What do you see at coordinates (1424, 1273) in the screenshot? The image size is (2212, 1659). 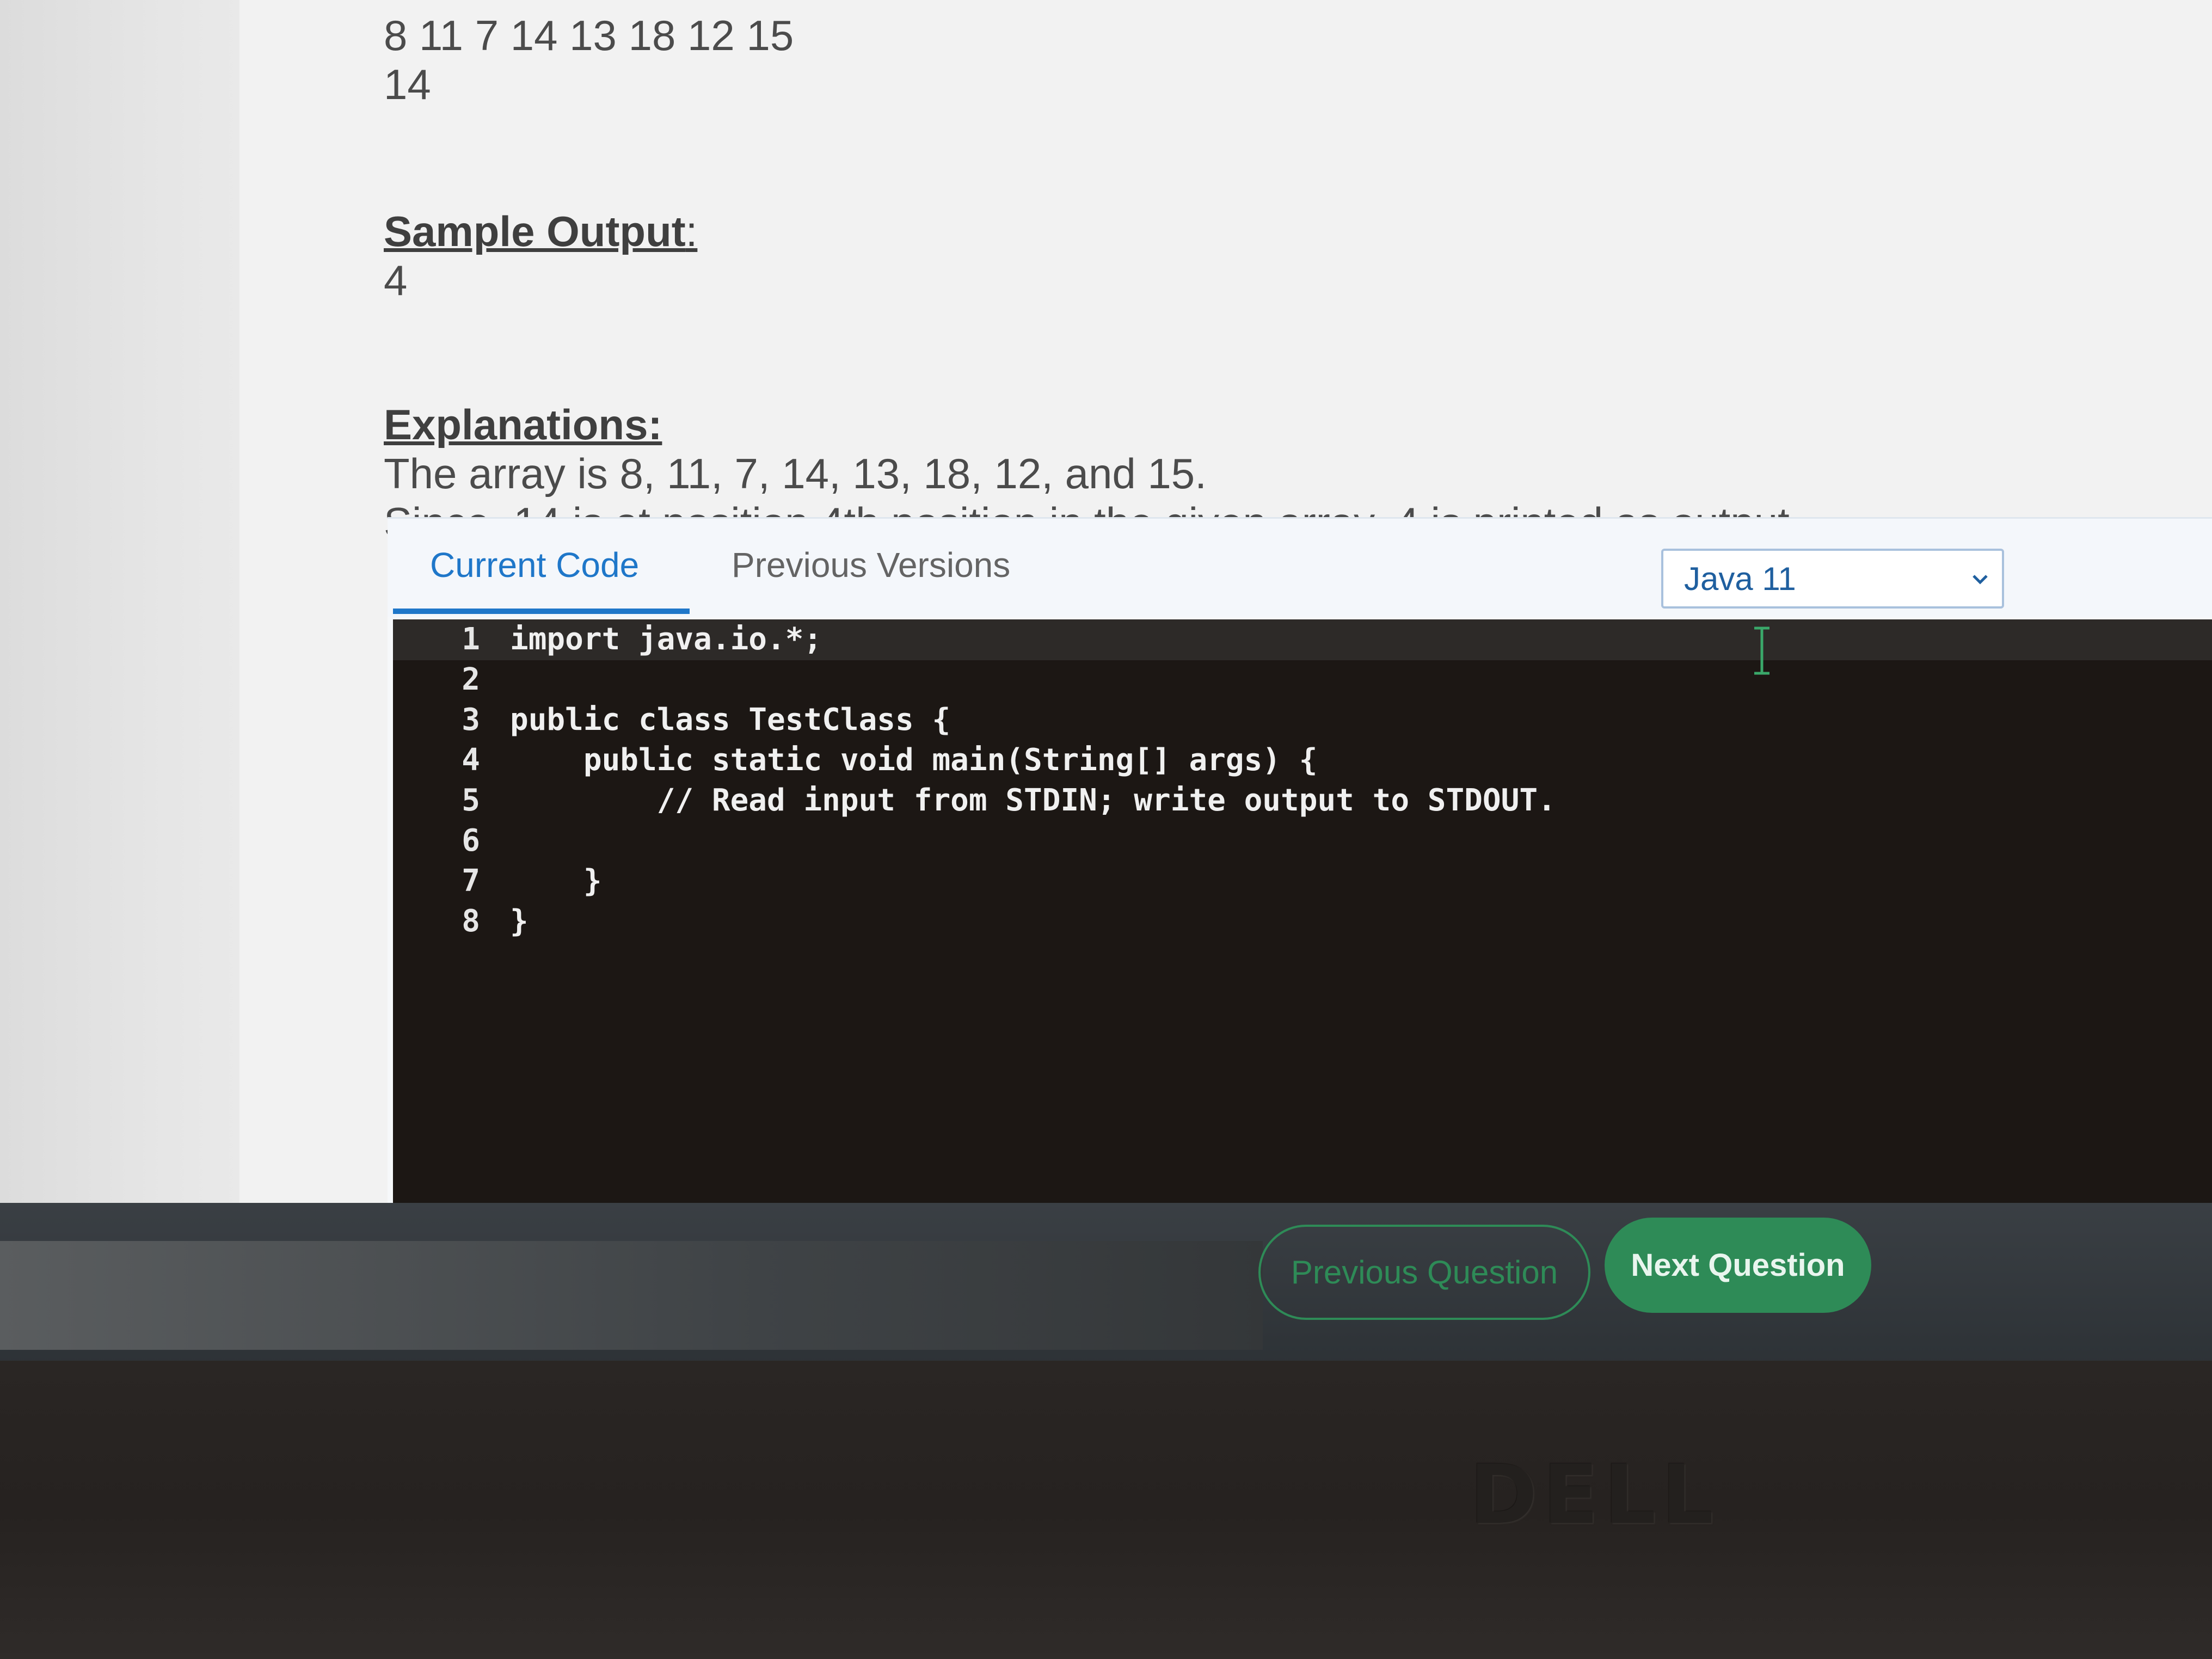 I see `previous-question-button: Previous Question` at bounding box center [1424, 1273].